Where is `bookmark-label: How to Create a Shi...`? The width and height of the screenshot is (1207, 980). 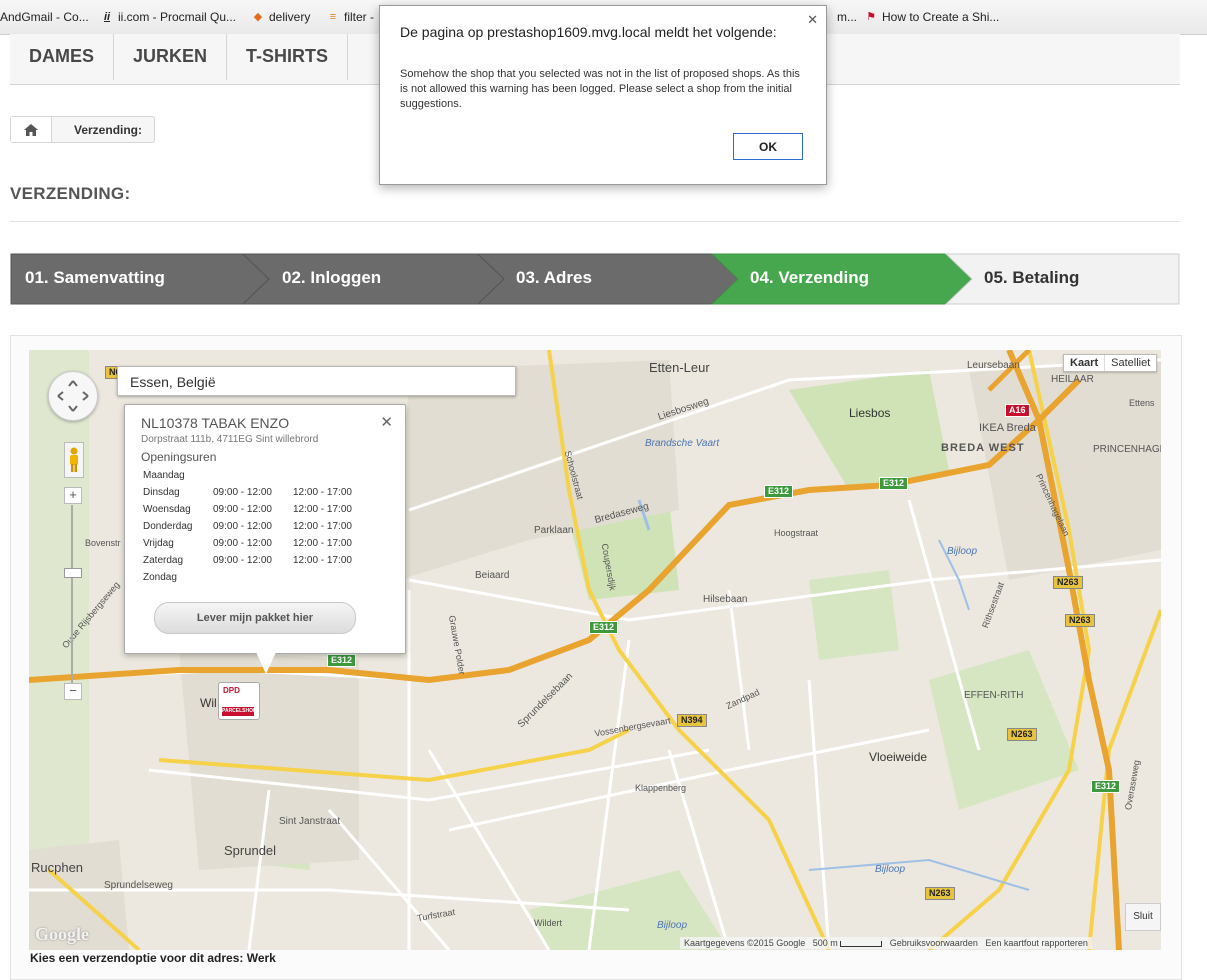 bookmark-label: How to Create a Shi... is located at coordinates (941, 17).